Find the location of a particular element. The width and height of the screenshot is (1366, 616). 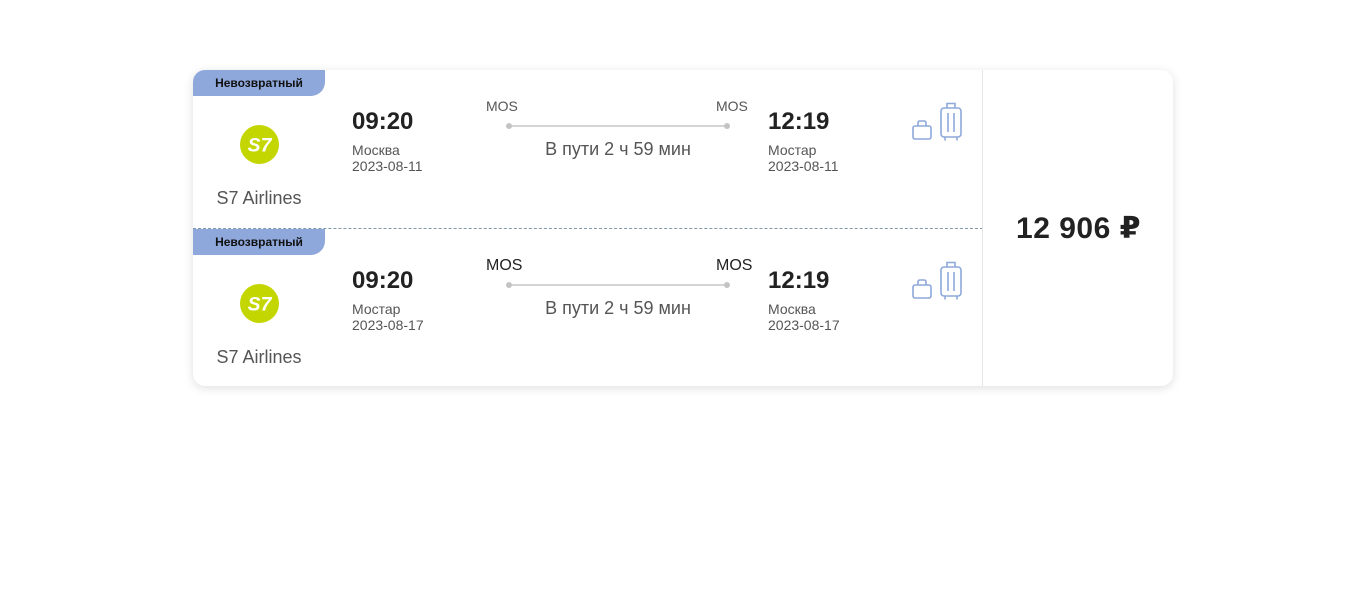

arrival-city: Москва is located at coordinates (792, 309).